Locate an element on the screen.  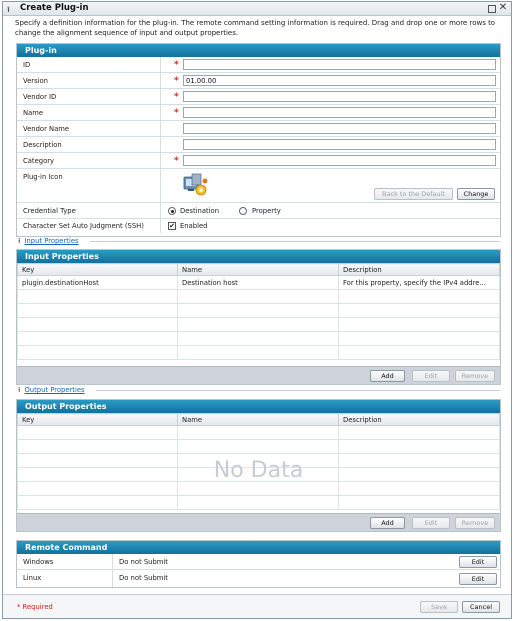
name-row: Name * is located at coordinates (258, 113).